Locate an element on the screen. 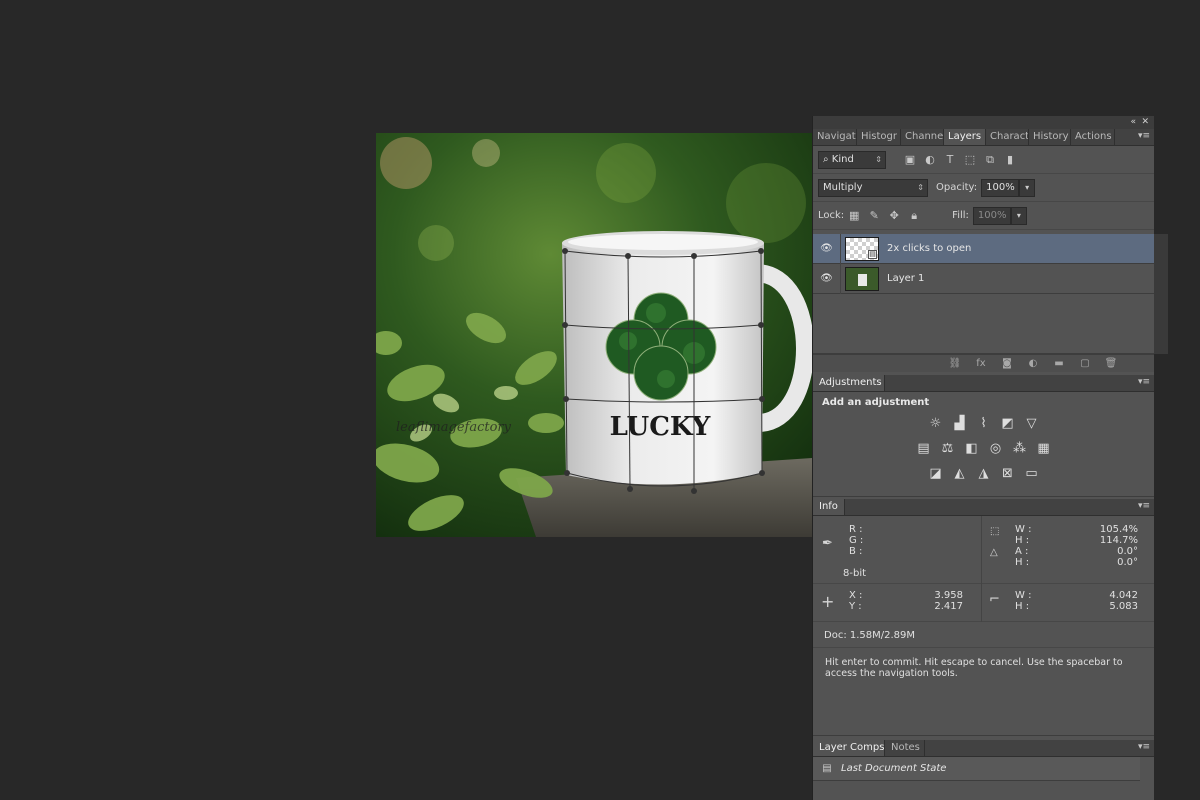 The height and width of the screenshot is (800, 1200). lock-all-icon: 🔒︎ is located at coordinates (914, 215).